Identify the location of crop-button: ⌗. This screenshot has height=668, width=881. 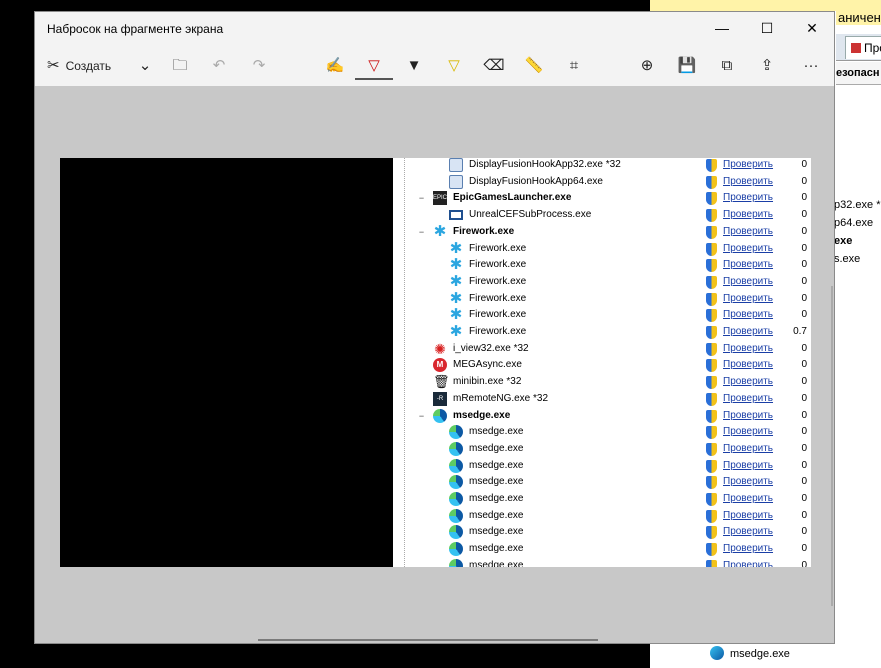
(574, 66).